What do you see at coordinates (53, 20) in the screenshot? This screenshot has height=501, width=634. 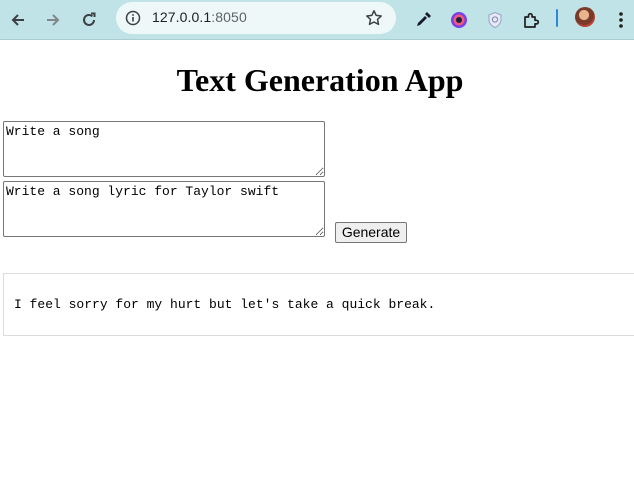 I see `forward-icon` at bounding box center [53, 20].